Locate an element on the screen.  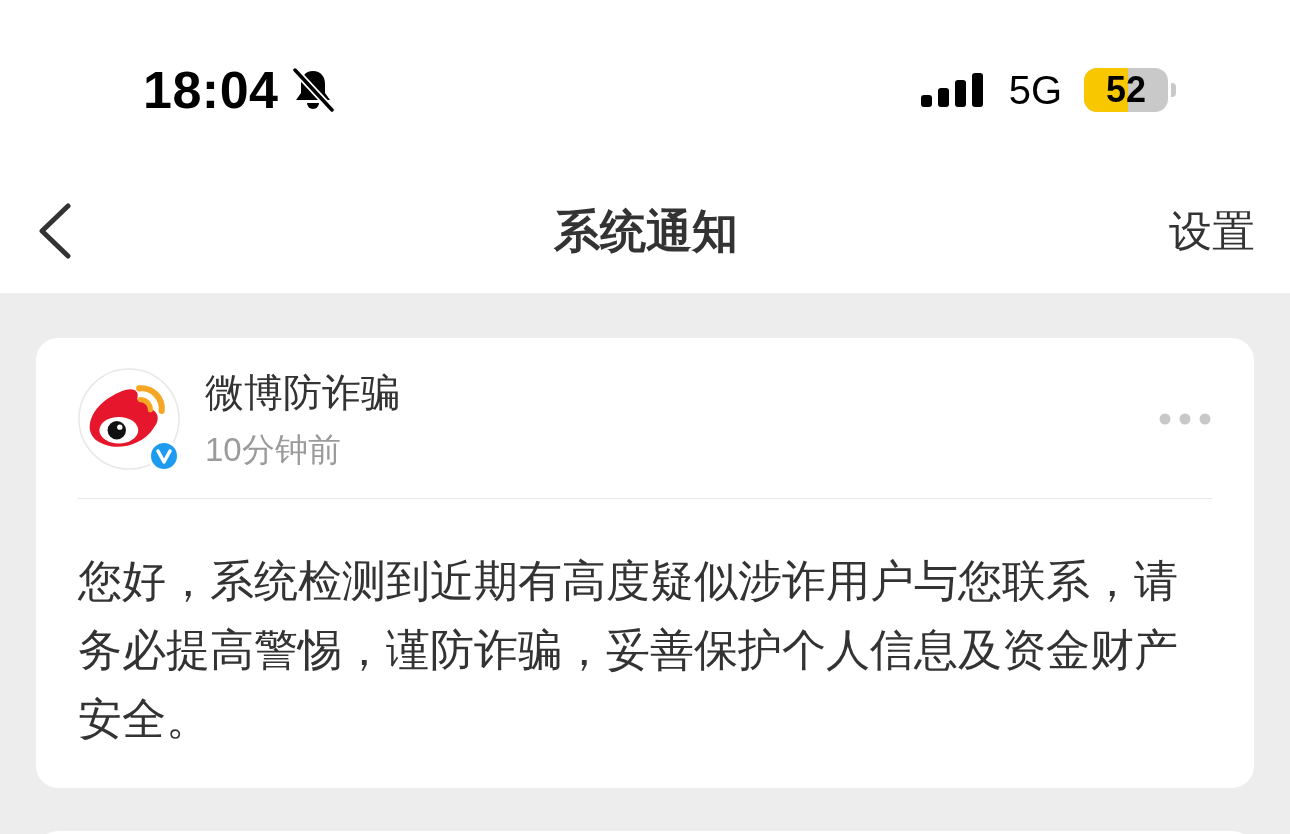
avatar-logo-icon is located at coordinates (129, 419).